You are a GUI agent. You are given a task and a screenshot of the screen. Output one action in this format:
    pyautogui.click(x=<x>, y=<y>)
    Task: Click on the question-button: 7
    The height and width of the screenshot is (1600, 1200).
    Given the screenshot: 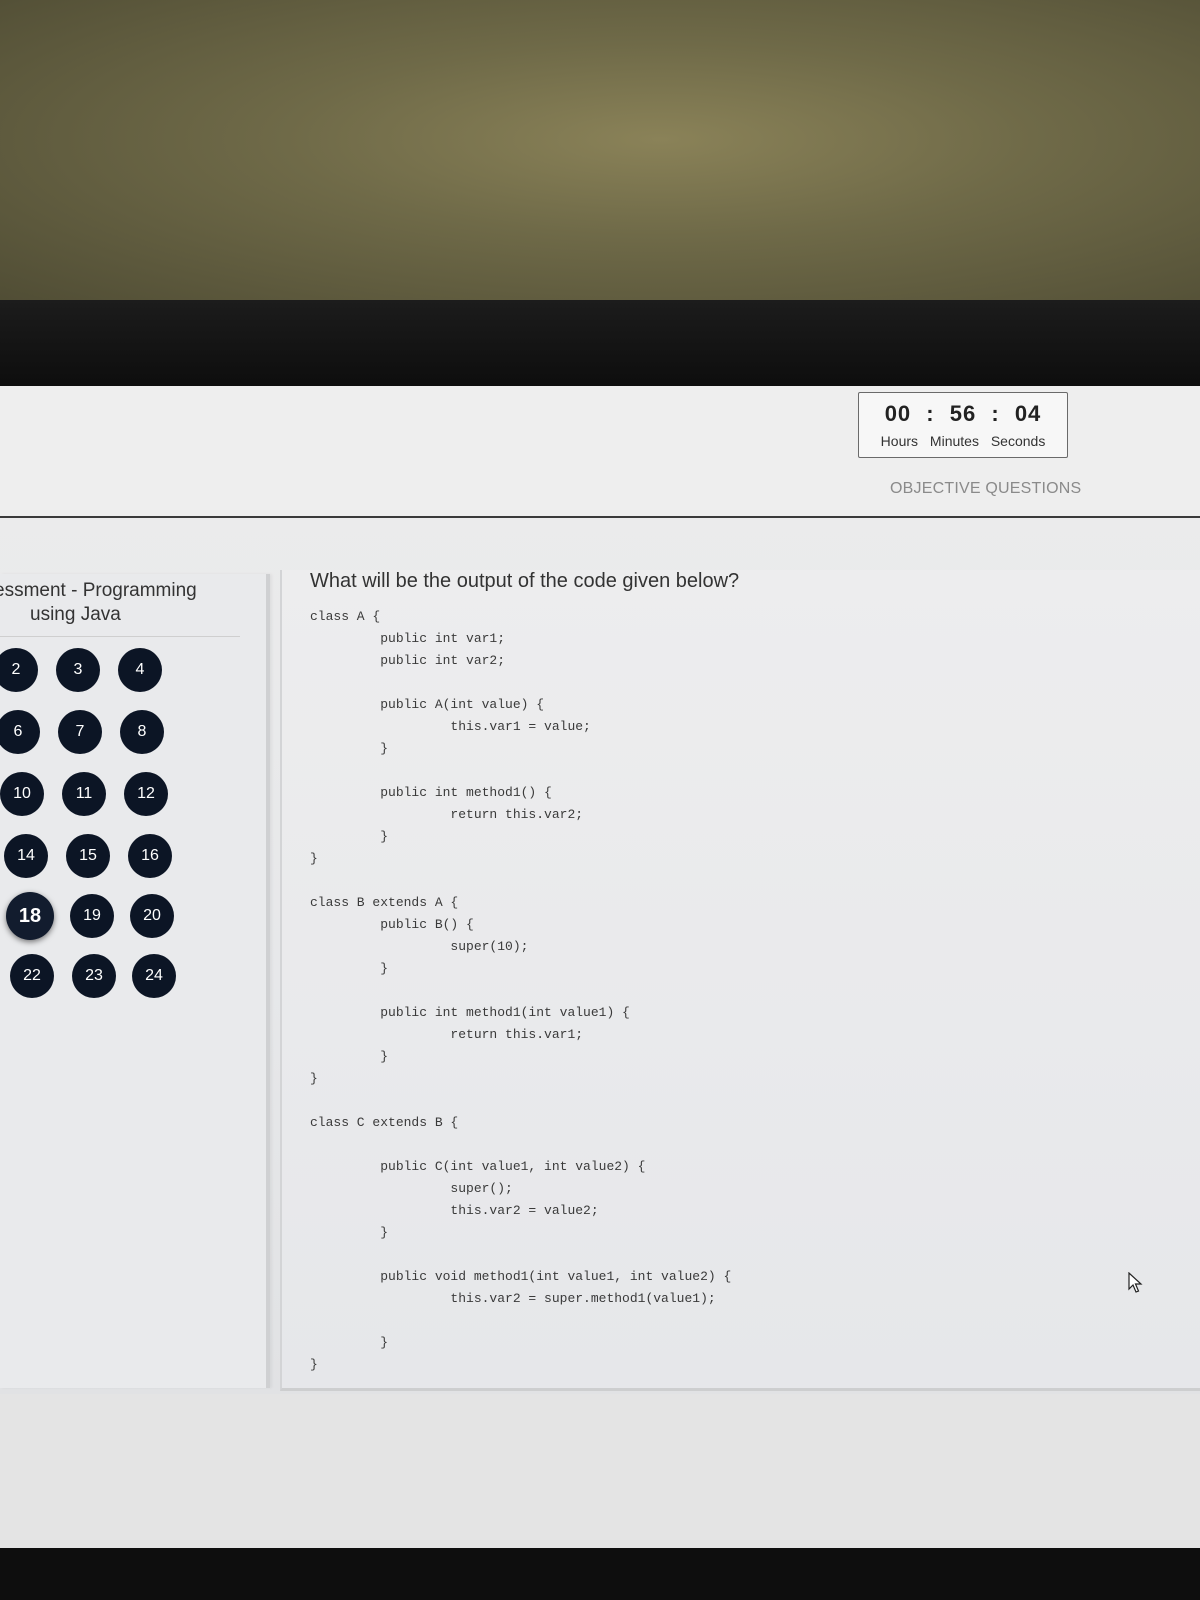 What is the action you would take?
    pyautogui.click(x=80, y=732)
    